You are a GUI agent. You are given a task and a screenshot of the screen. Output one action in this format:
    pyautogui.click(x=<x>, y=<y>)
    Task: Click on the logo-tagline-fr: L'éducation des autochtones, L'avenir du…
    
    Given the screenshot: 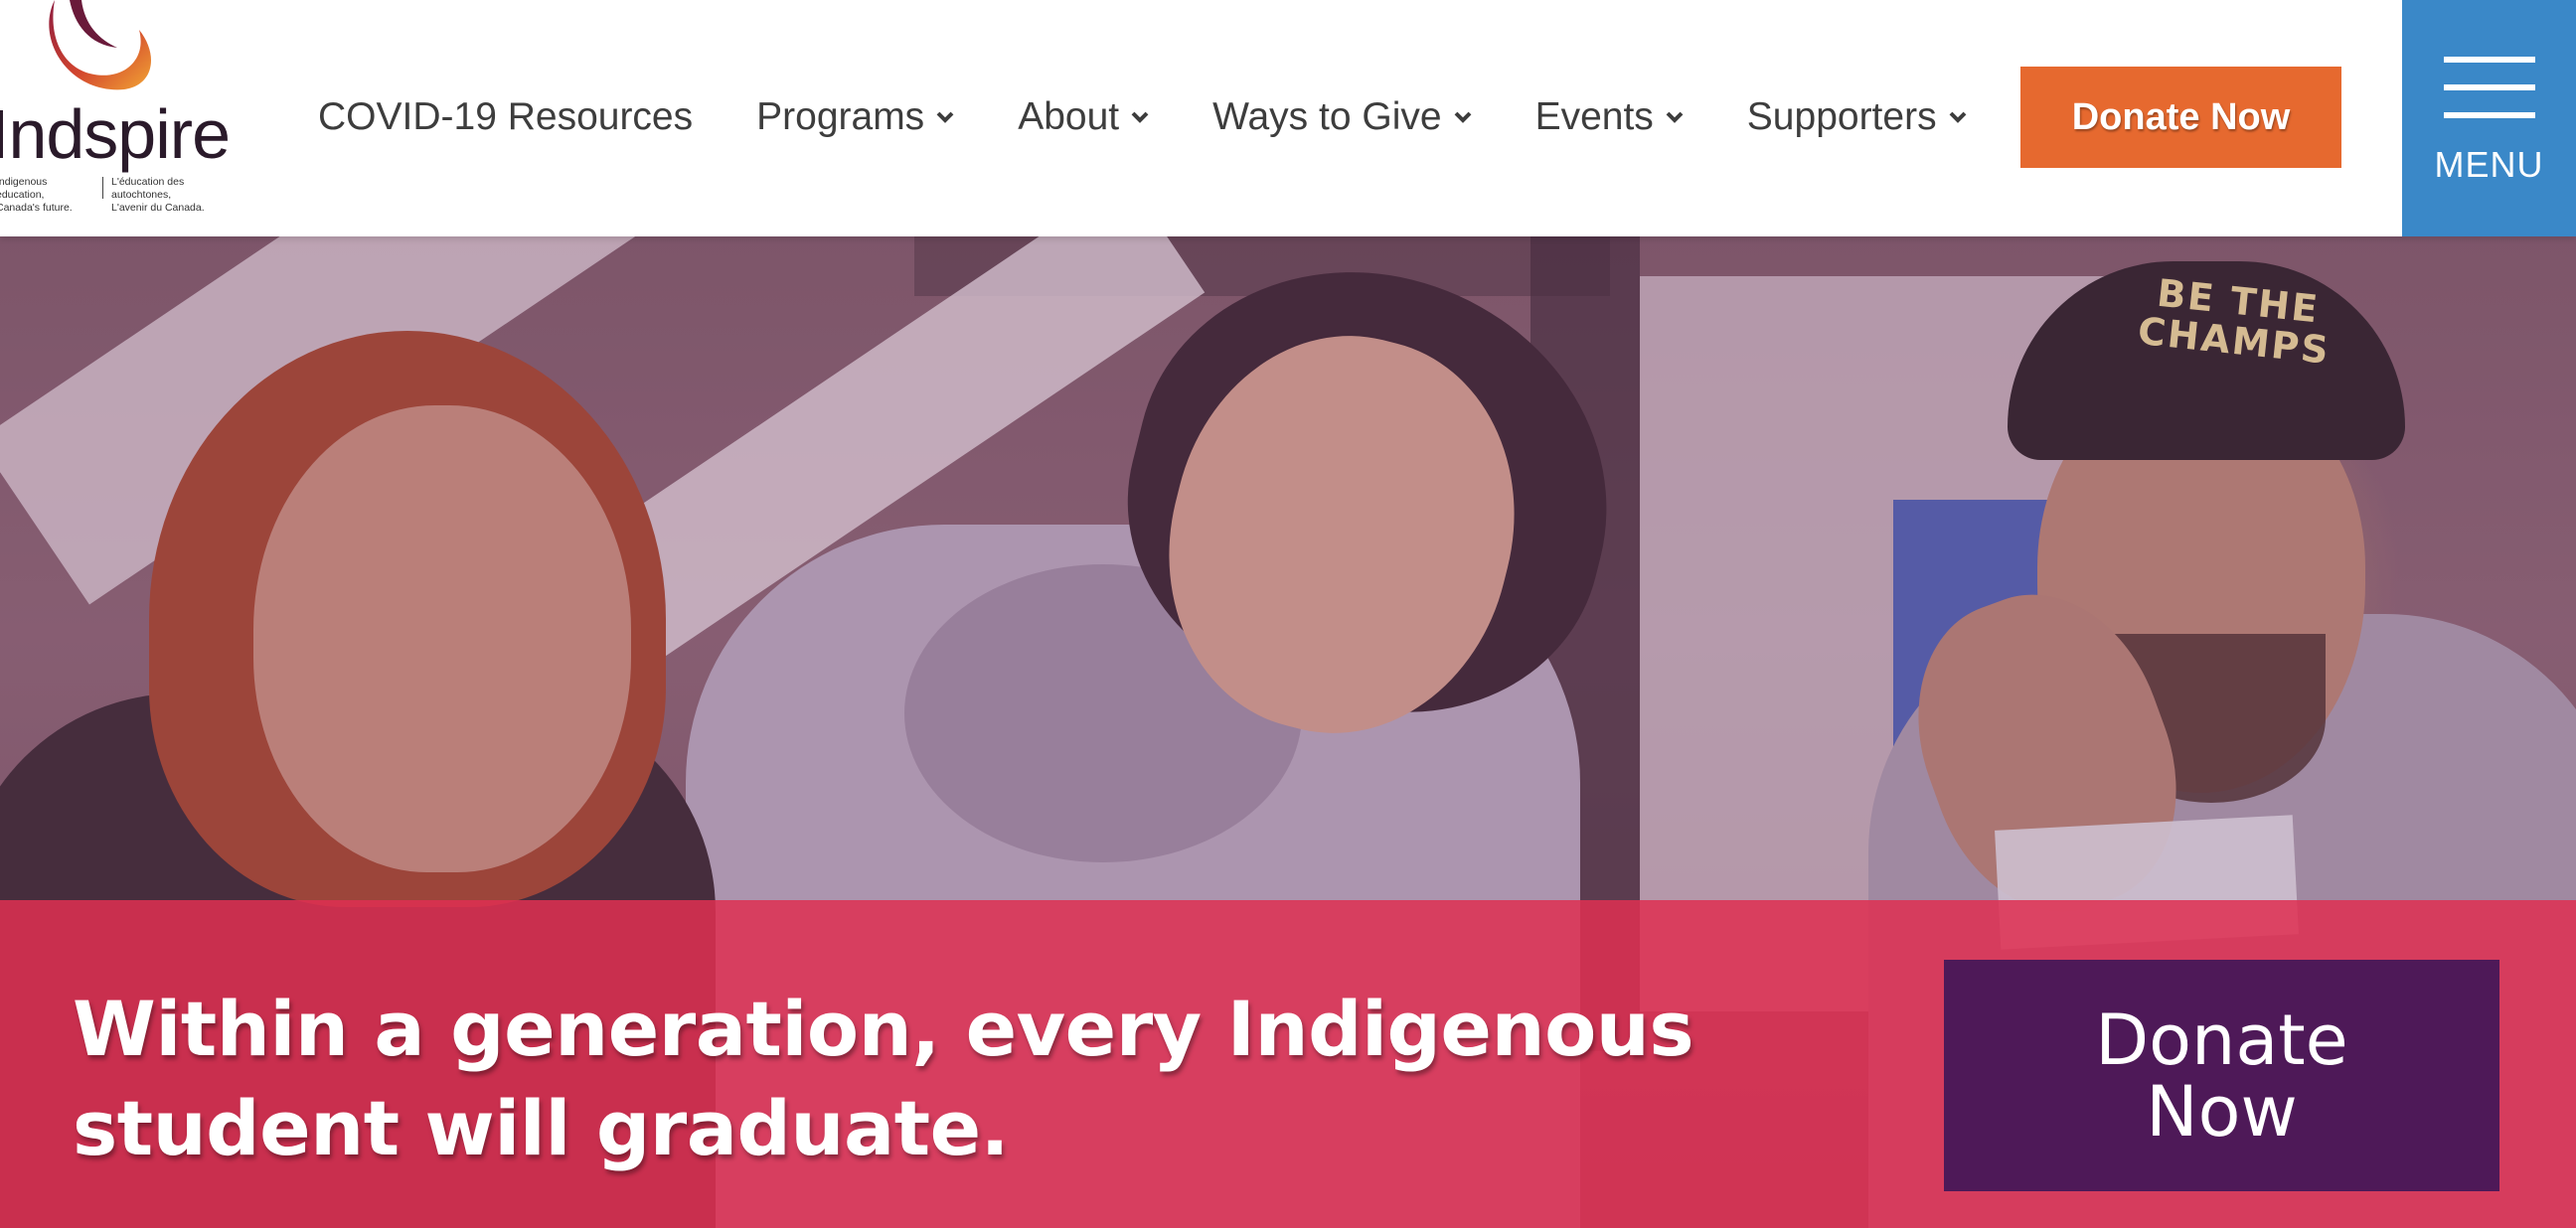 What is the action you would take?
    pyautogui.click(x=158, y=195)
    